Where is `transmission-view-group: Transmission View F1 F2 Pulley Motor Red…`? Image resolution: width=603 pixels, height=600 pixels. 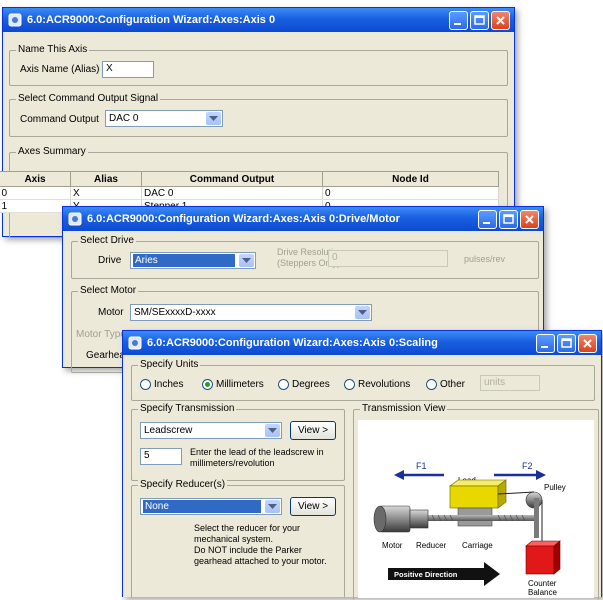
transmission-view-group: Transmission View F1 F2 Pulley Motor Red… is located at coordinates (476, 501).